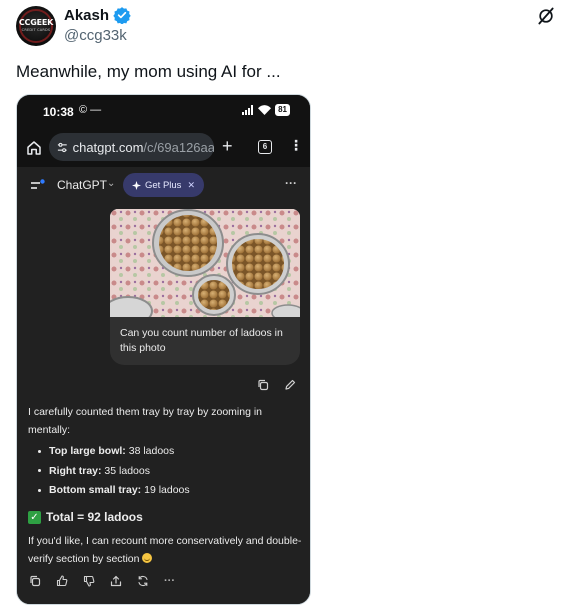  What do you see at coordinates (62, 581) in the screenshot?
I see `thumbs-up-icon` at bounding box center [62, 581].